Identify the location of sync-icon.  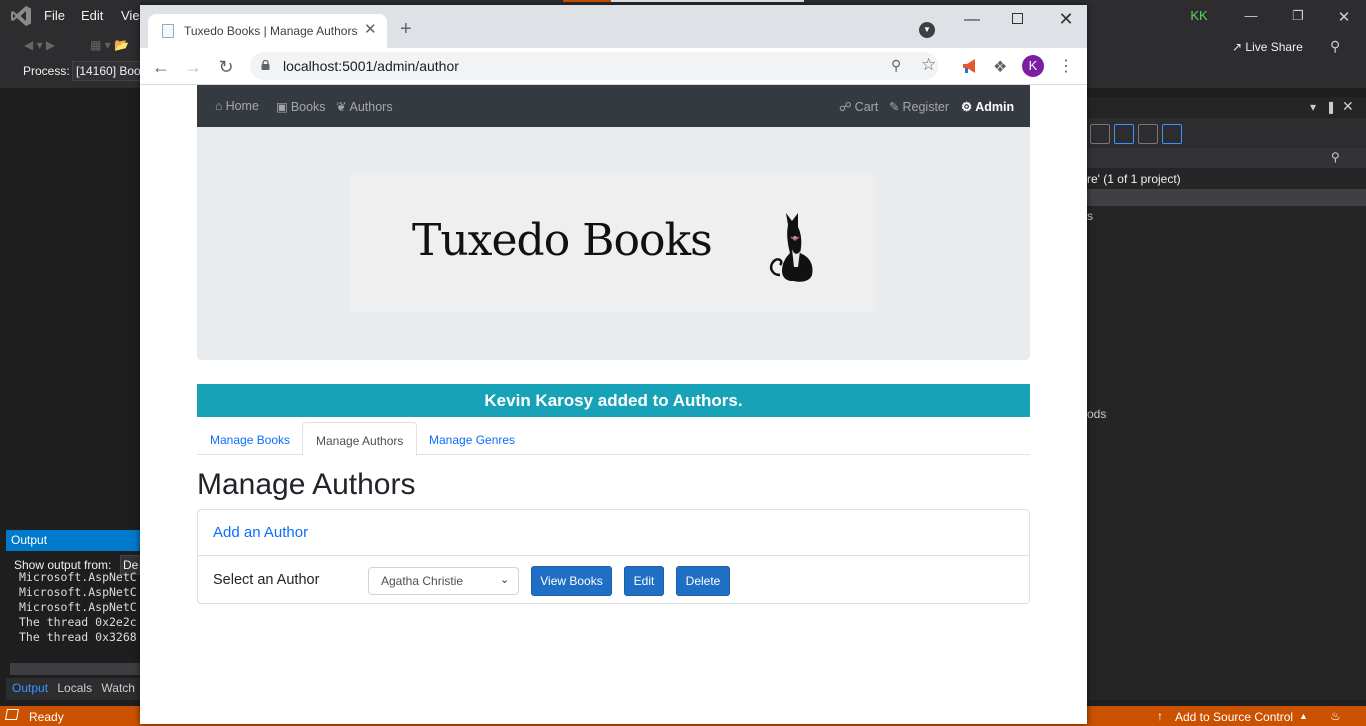
(1124, 134).